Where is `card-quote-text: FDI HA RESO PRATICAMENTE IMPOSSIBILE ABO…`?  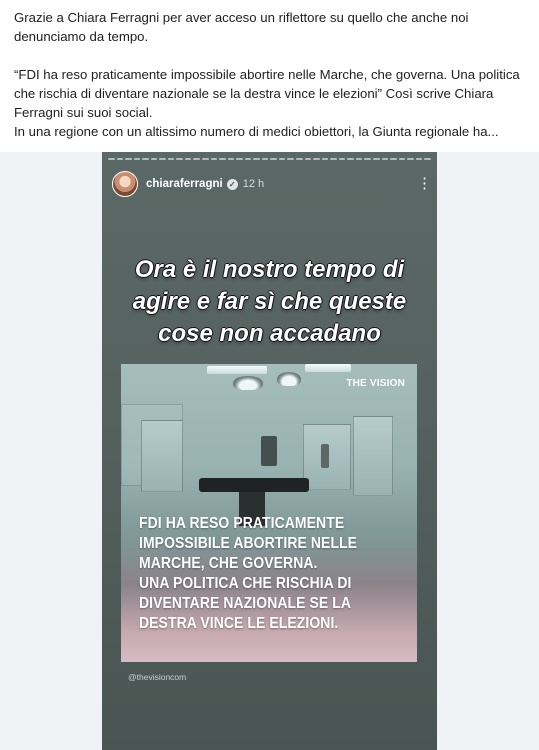 card-quote-text: FDI HA RESO PRATICAMENTE IMPOSSIBILE ABO… is located at coordinates (260, 574).